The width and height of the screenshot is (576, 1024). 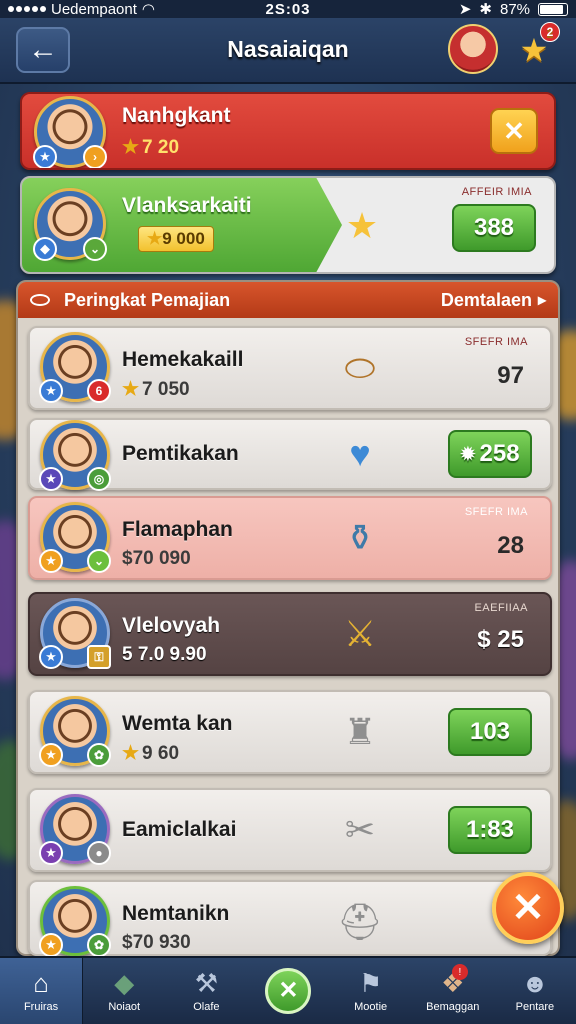 What do you see at coordinates (360, 829) in the screenshot?
I see `scissors-icon: ✂` at bounding box center [360, 829].